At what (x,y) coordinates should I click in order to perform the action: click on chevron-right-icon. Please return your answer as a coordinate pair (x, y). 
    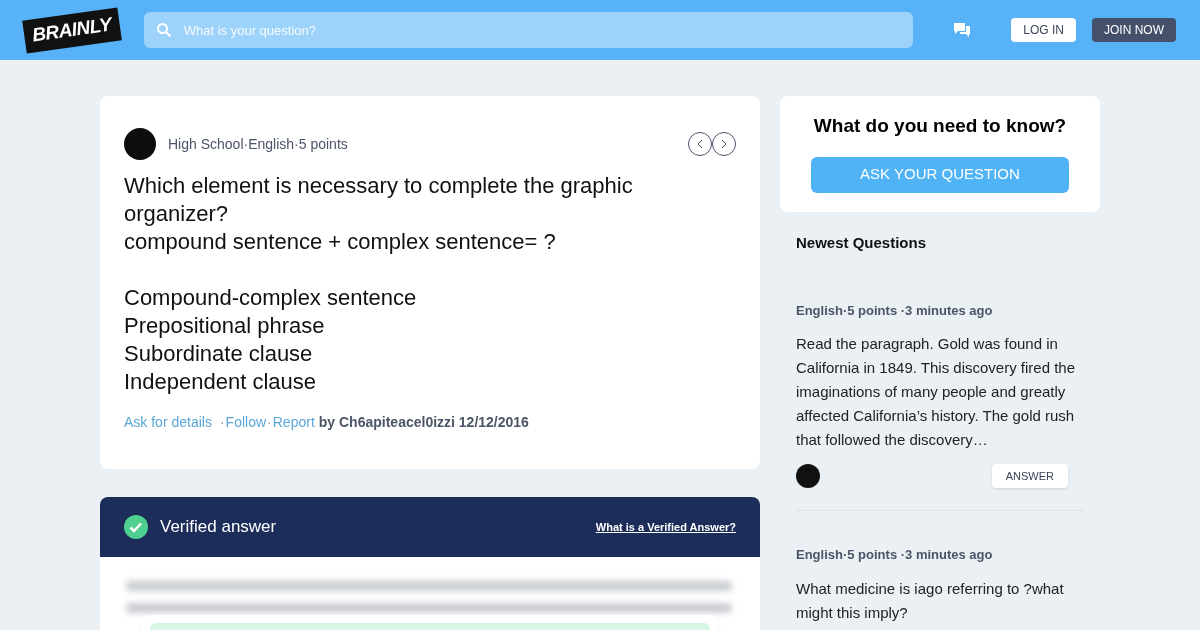
    Looking at the image, I should click on (724, 144).